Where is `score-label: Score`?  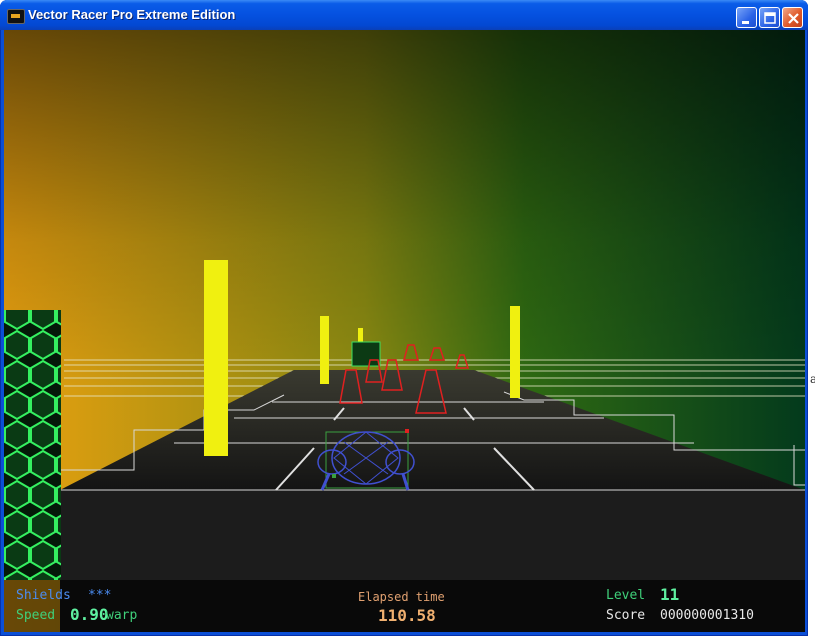 score-label: Score is located at coordinates (626, 615).